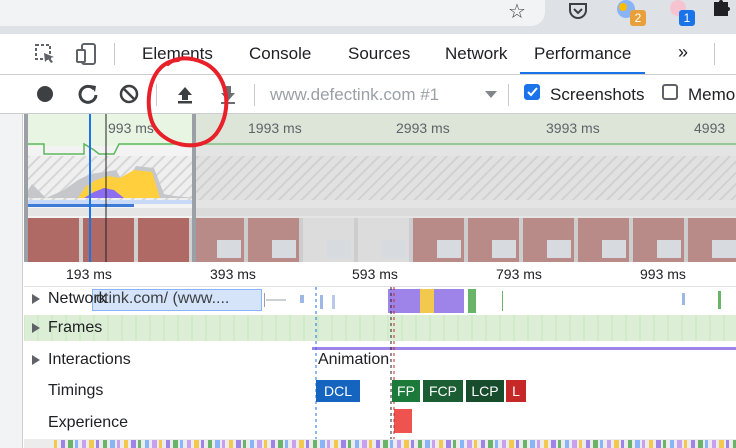 The image size is (736, 448). What do you see at coordinates (720, 10) in the screenshot?
I see `puzzle-extensions-icon` at bounding box center [720, 10].